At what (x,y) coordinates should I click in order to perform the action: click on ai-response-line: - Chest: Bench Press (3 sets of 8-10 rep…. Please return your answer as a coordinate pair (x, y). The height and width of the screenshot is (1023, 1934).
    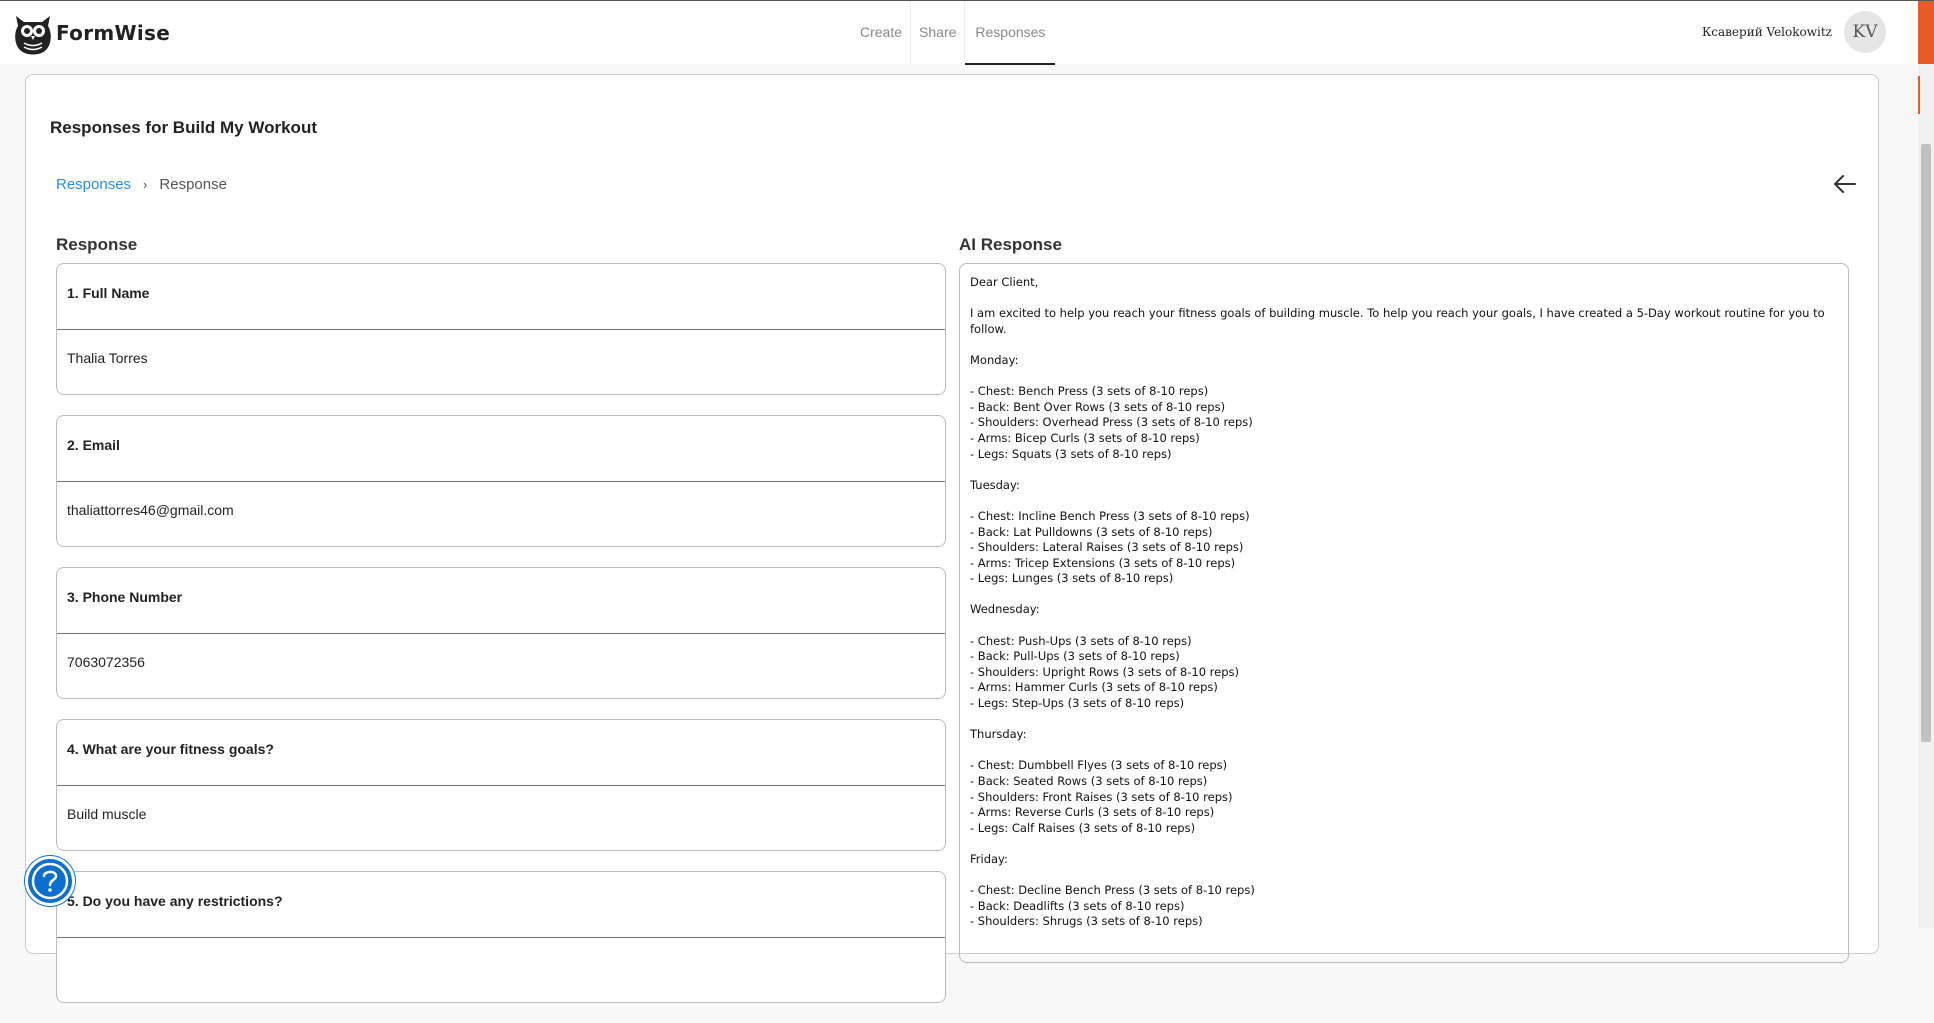
    Looking at the image, I should click on (1089, 391).